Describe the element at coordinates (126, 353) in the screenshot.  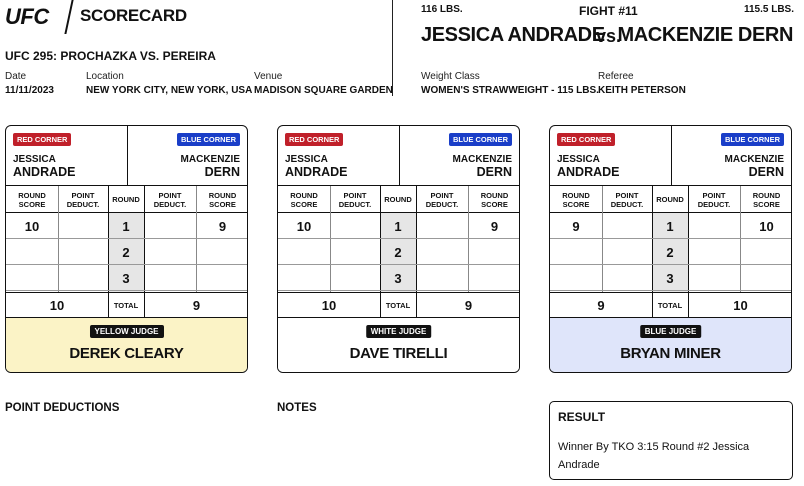
I see `judge-name: DEREK CLEARY` at that location.